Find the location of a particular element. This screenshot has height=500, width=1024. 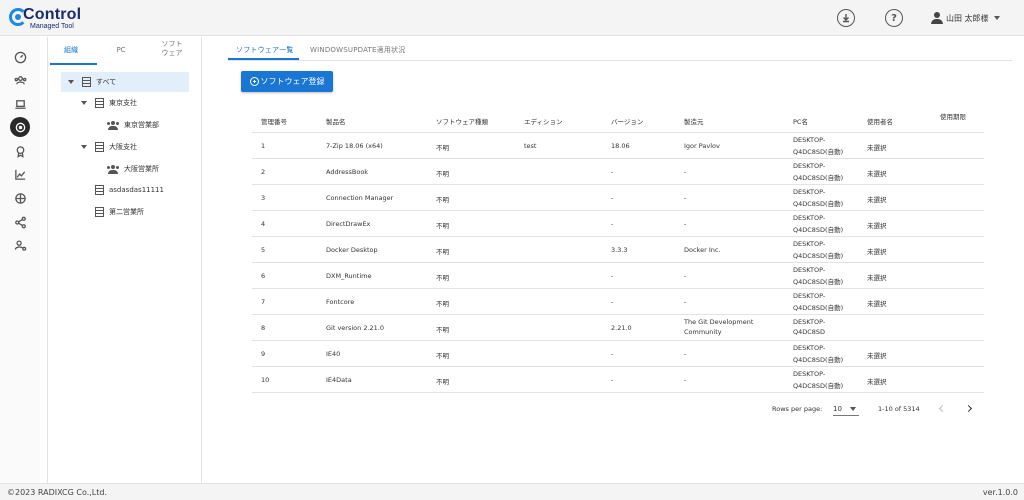

cell-name: Fontcore is located at coordinates (340, 302).